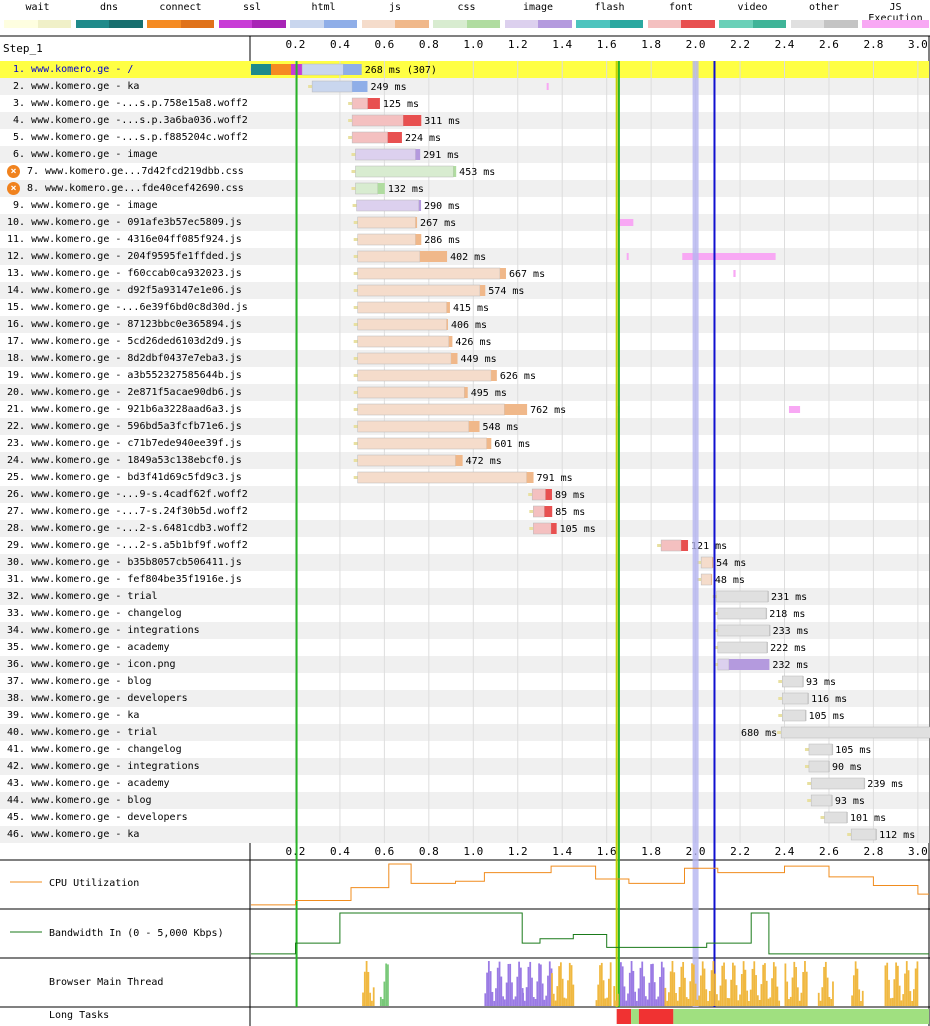 This screenshot has height=1026, width=930. Describe the element at coordinates (79, 800) in the screenshot. I see `request-label: 44. www.komero.ge - blog` at that location.